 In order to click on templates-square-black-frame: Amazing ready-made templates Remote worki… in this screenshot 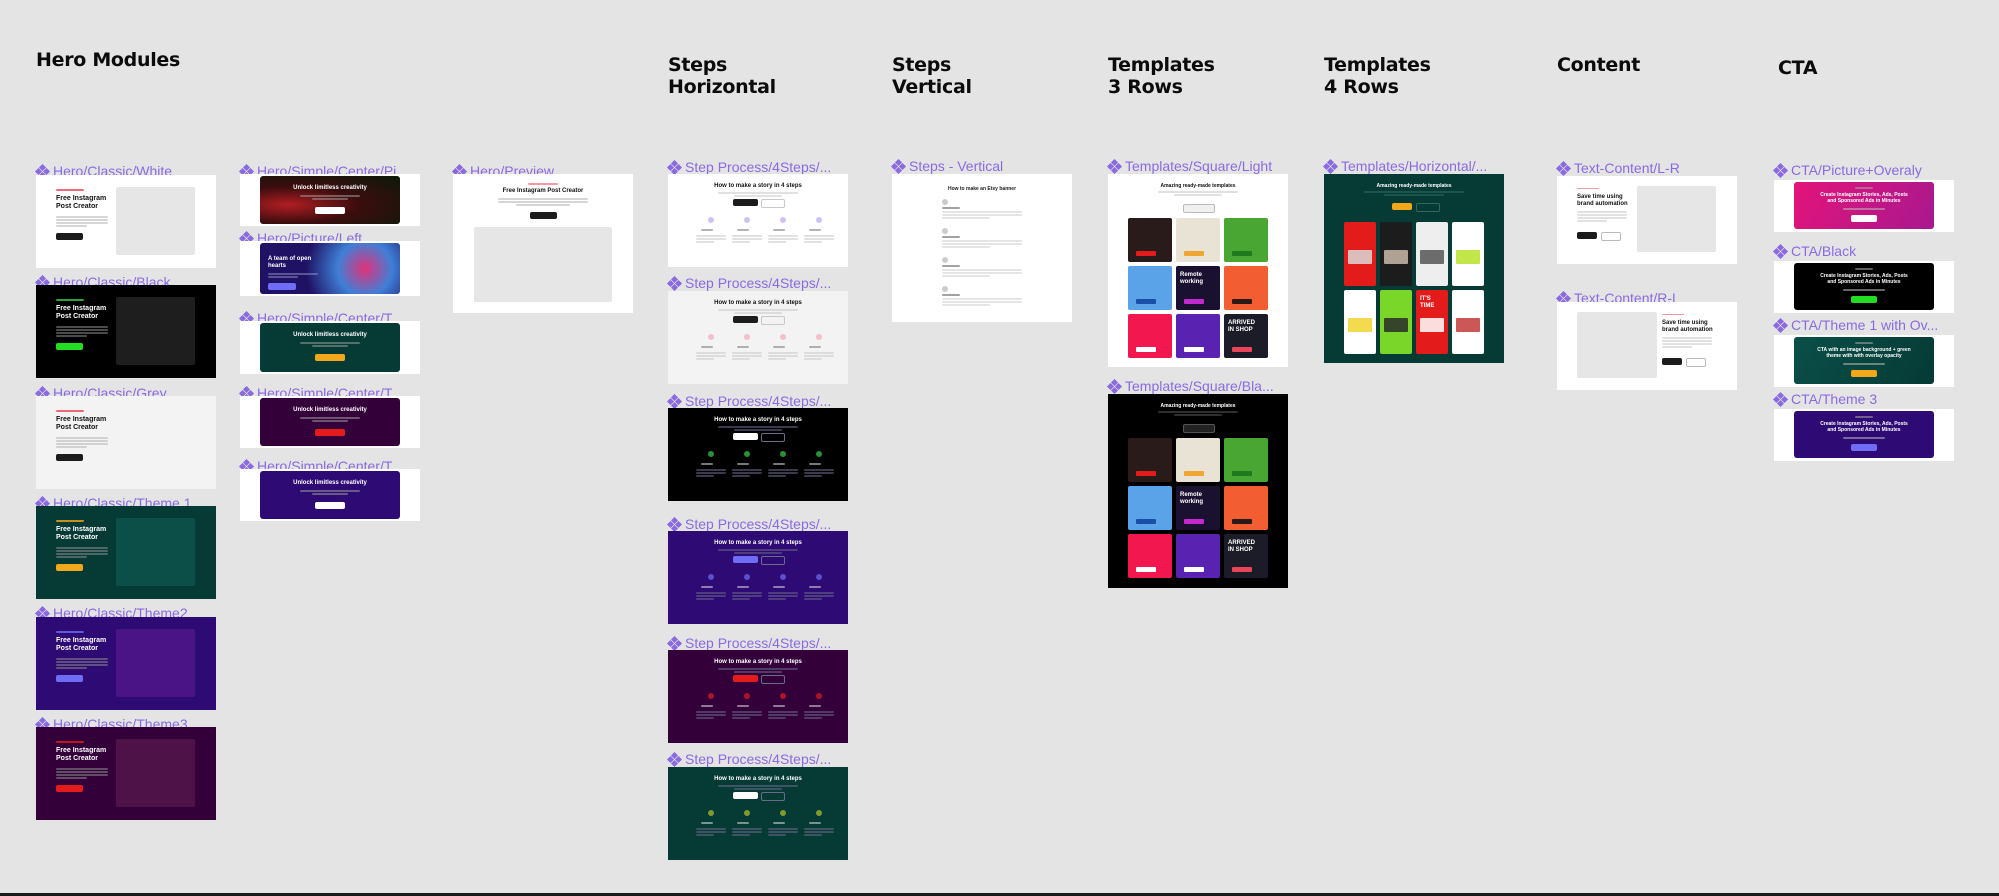, I will do `click(1198, 491)`.